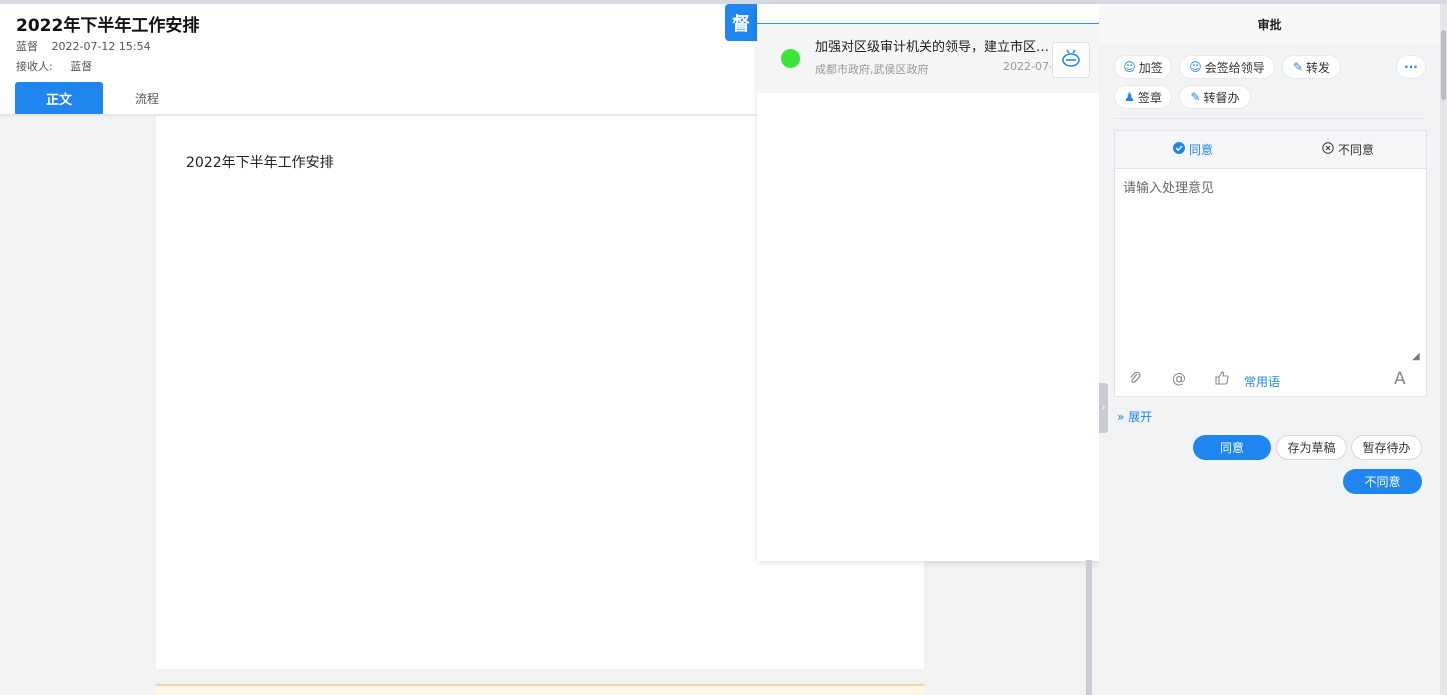  I want to click on receiver-label: 接收人:, so click(34, 66).